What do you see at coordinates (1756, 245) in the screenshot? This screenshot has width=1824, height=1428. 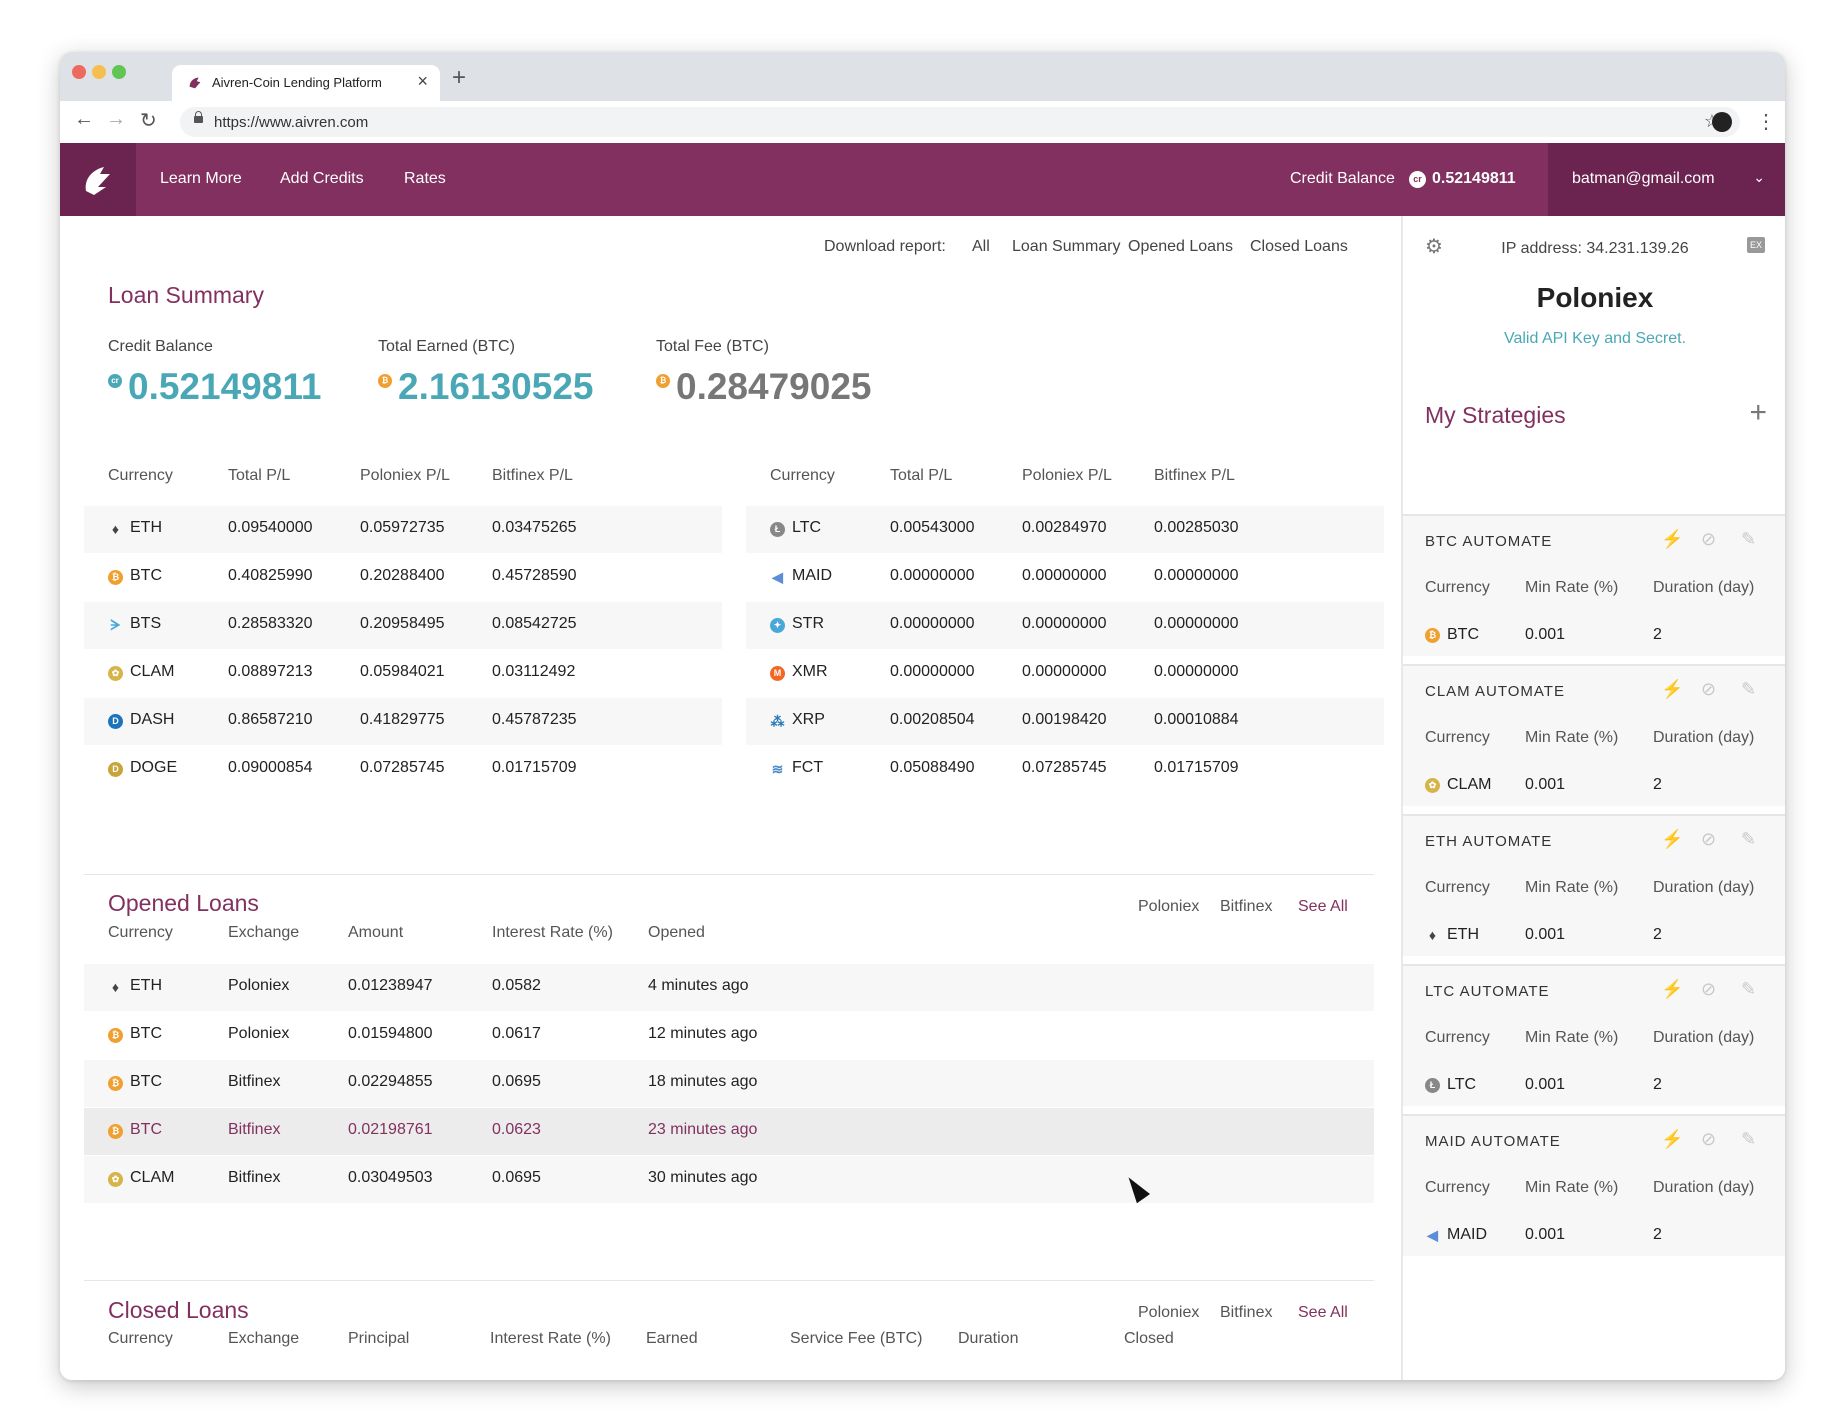 I see `exit-icon: EX` at bounding box center [1756, 245].